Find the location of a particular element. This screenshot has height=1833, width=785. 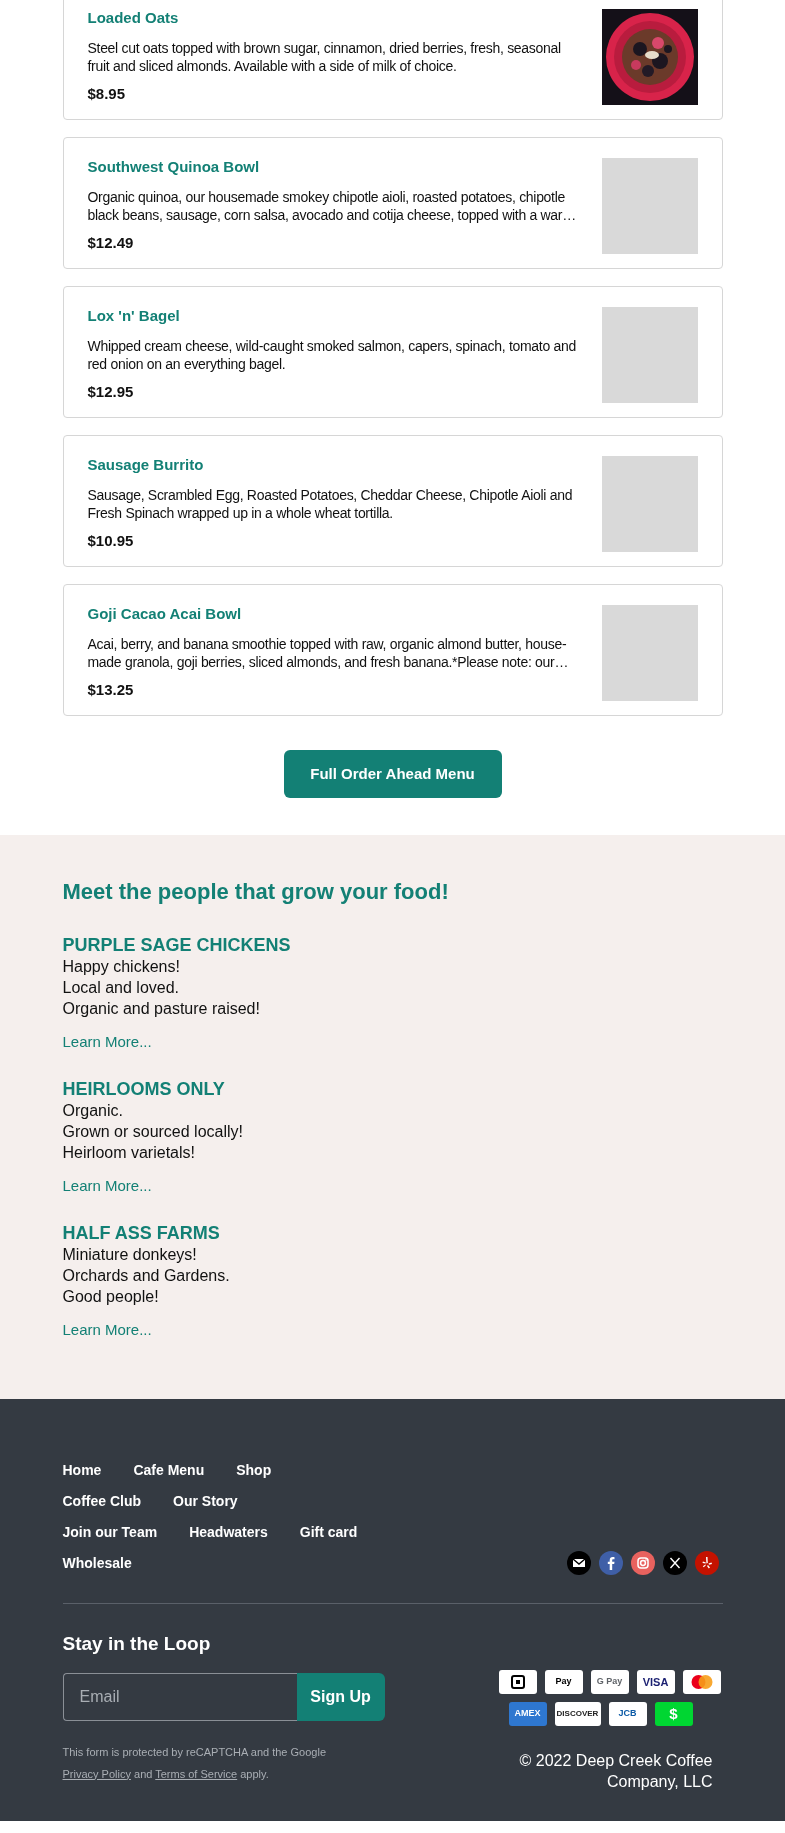

copyright: © 2022 Deep Creek Coffee Company, LLC is located at coordinates (615, 1771).